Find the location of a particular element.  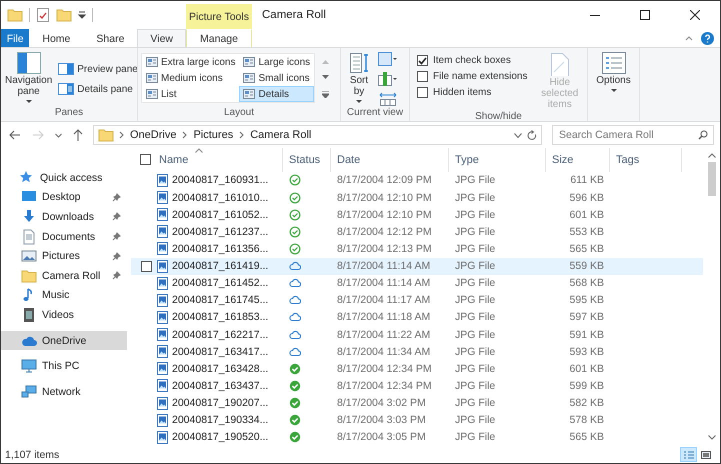

nav-item: Desktop is located at coordinates (64, 198).